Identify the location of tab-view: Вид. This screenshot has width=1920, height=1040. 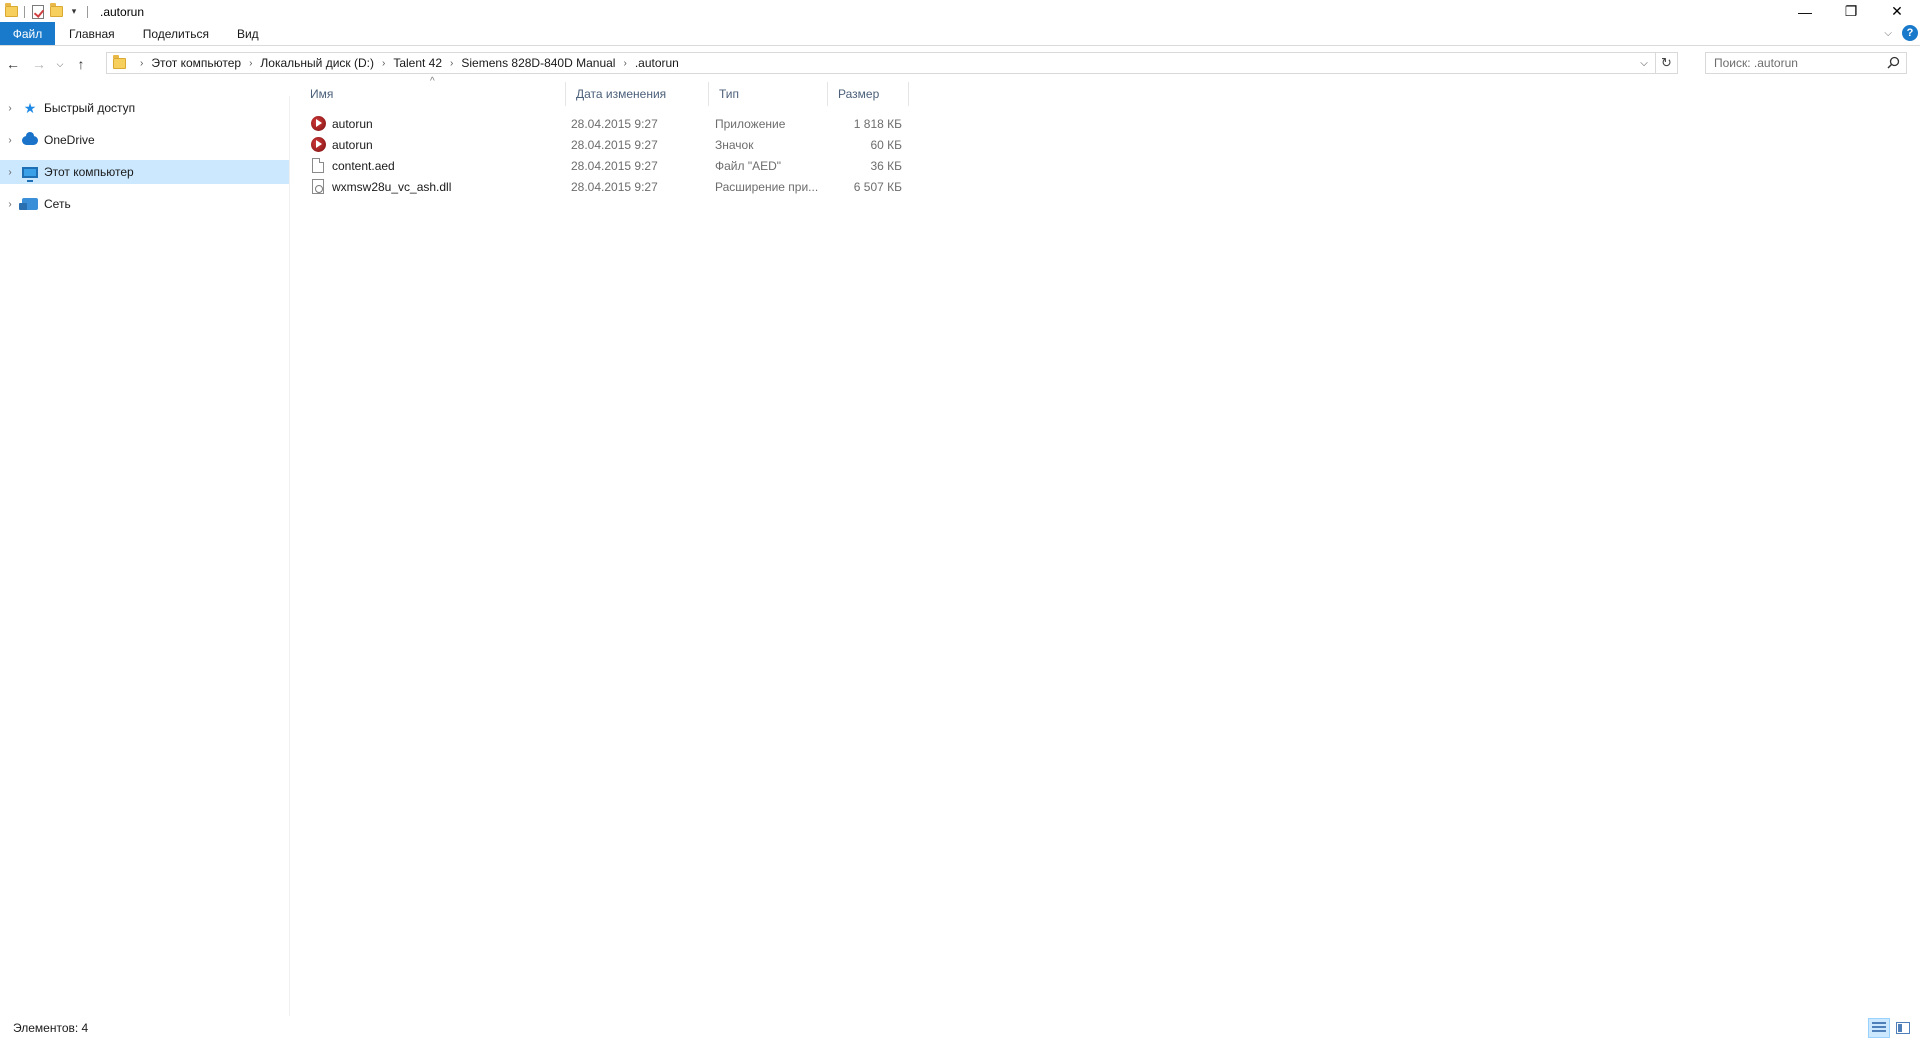
(248, 33).